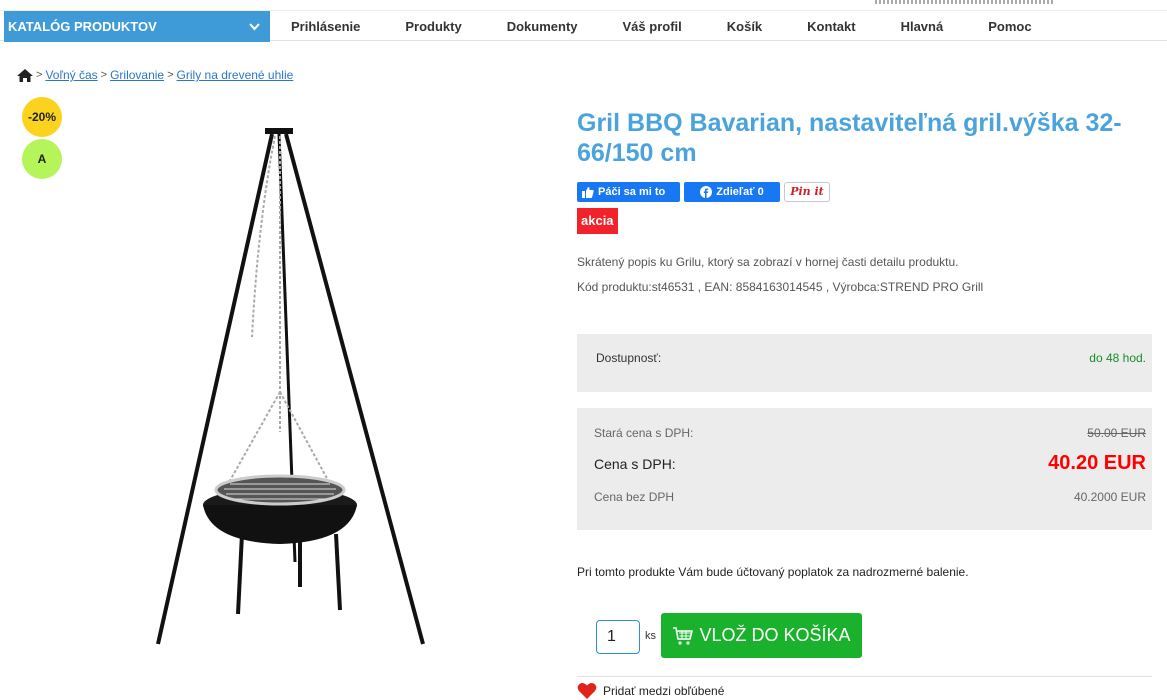 The image size is (1167, 700). I want to click on nav-item-kontakt: Kontakt, so click(831, 26).